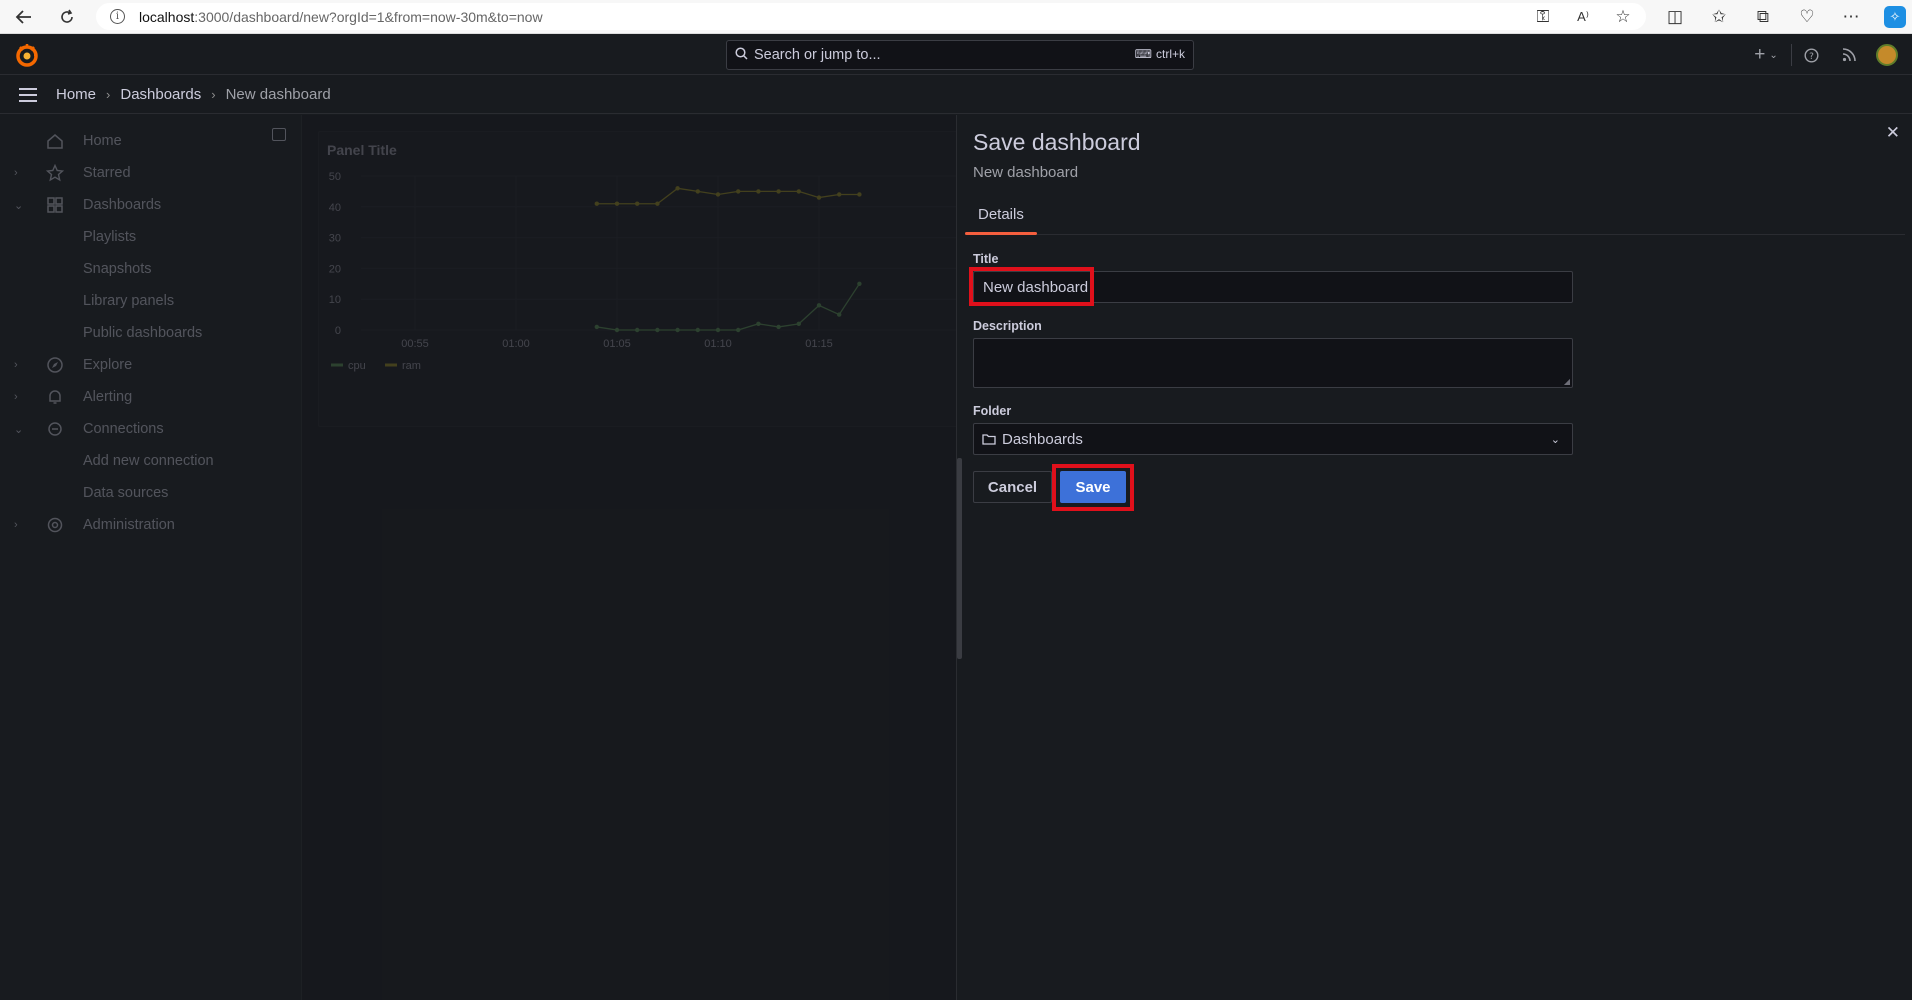 This screenshot has height=1000, width=1912. Describe the element at coordinates (1851, 17) in the screenshot. I see `more-icon: ⋯` at that location.